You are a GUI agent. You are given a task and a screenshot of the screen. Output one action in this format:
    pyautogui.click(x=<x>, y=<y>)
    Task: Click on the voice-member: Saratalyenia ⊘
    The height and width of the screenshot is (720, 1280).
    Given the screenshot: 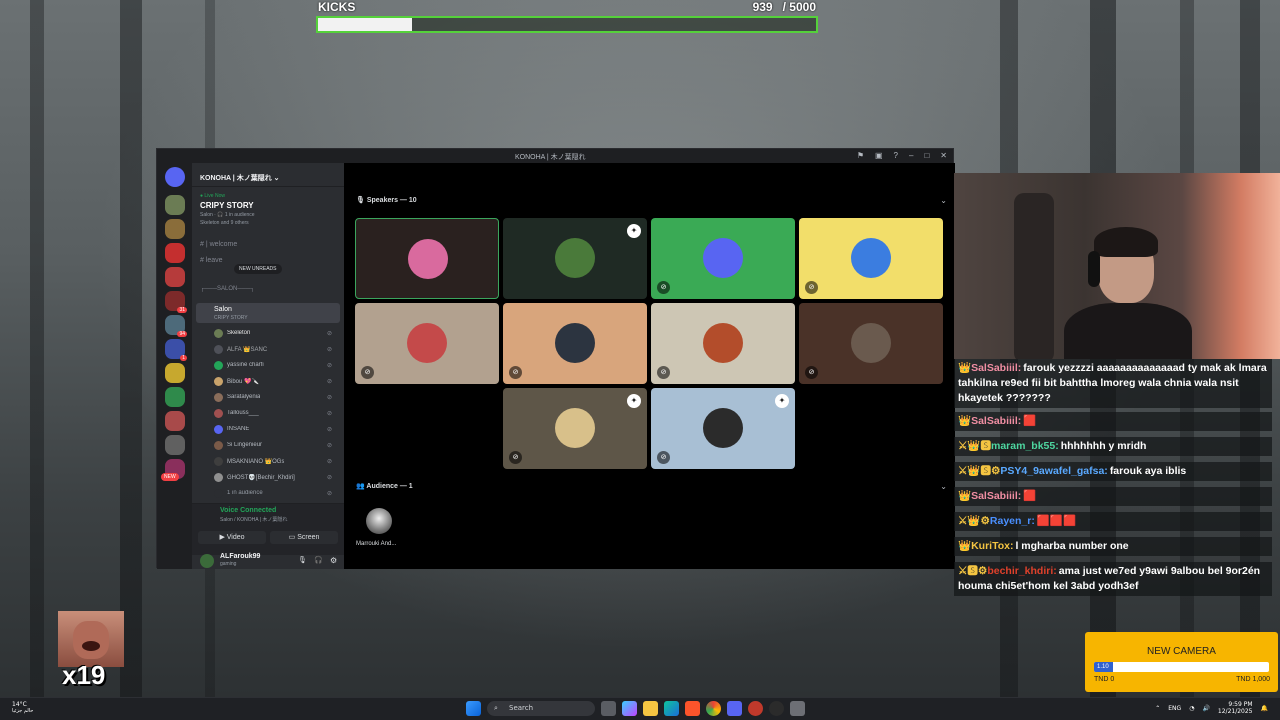 What is the action you would take?
    pyautogui.click(x=273, y=397)
    